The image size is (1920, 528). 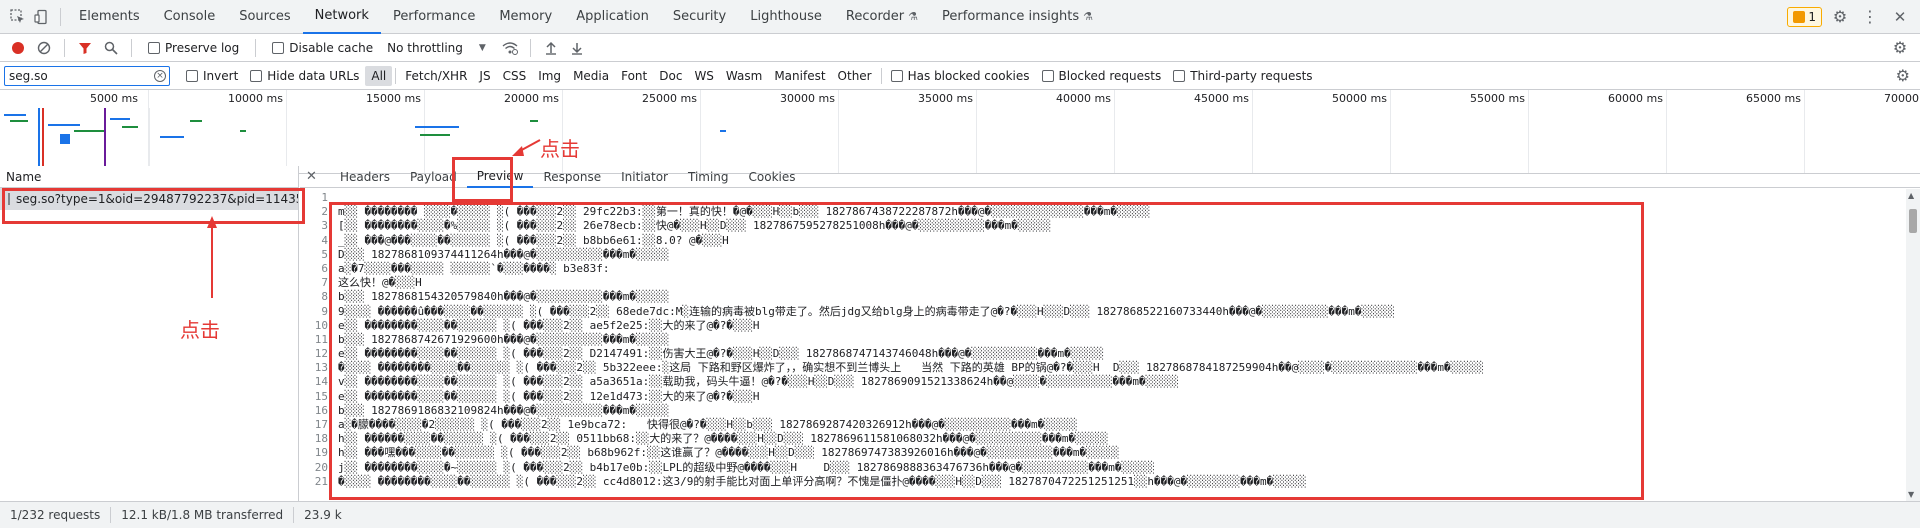 What do you see at coordinates (200, 330) in the screenshot?
I see `annotation-click-label-left: 点击` at bounding box center [200, 330].